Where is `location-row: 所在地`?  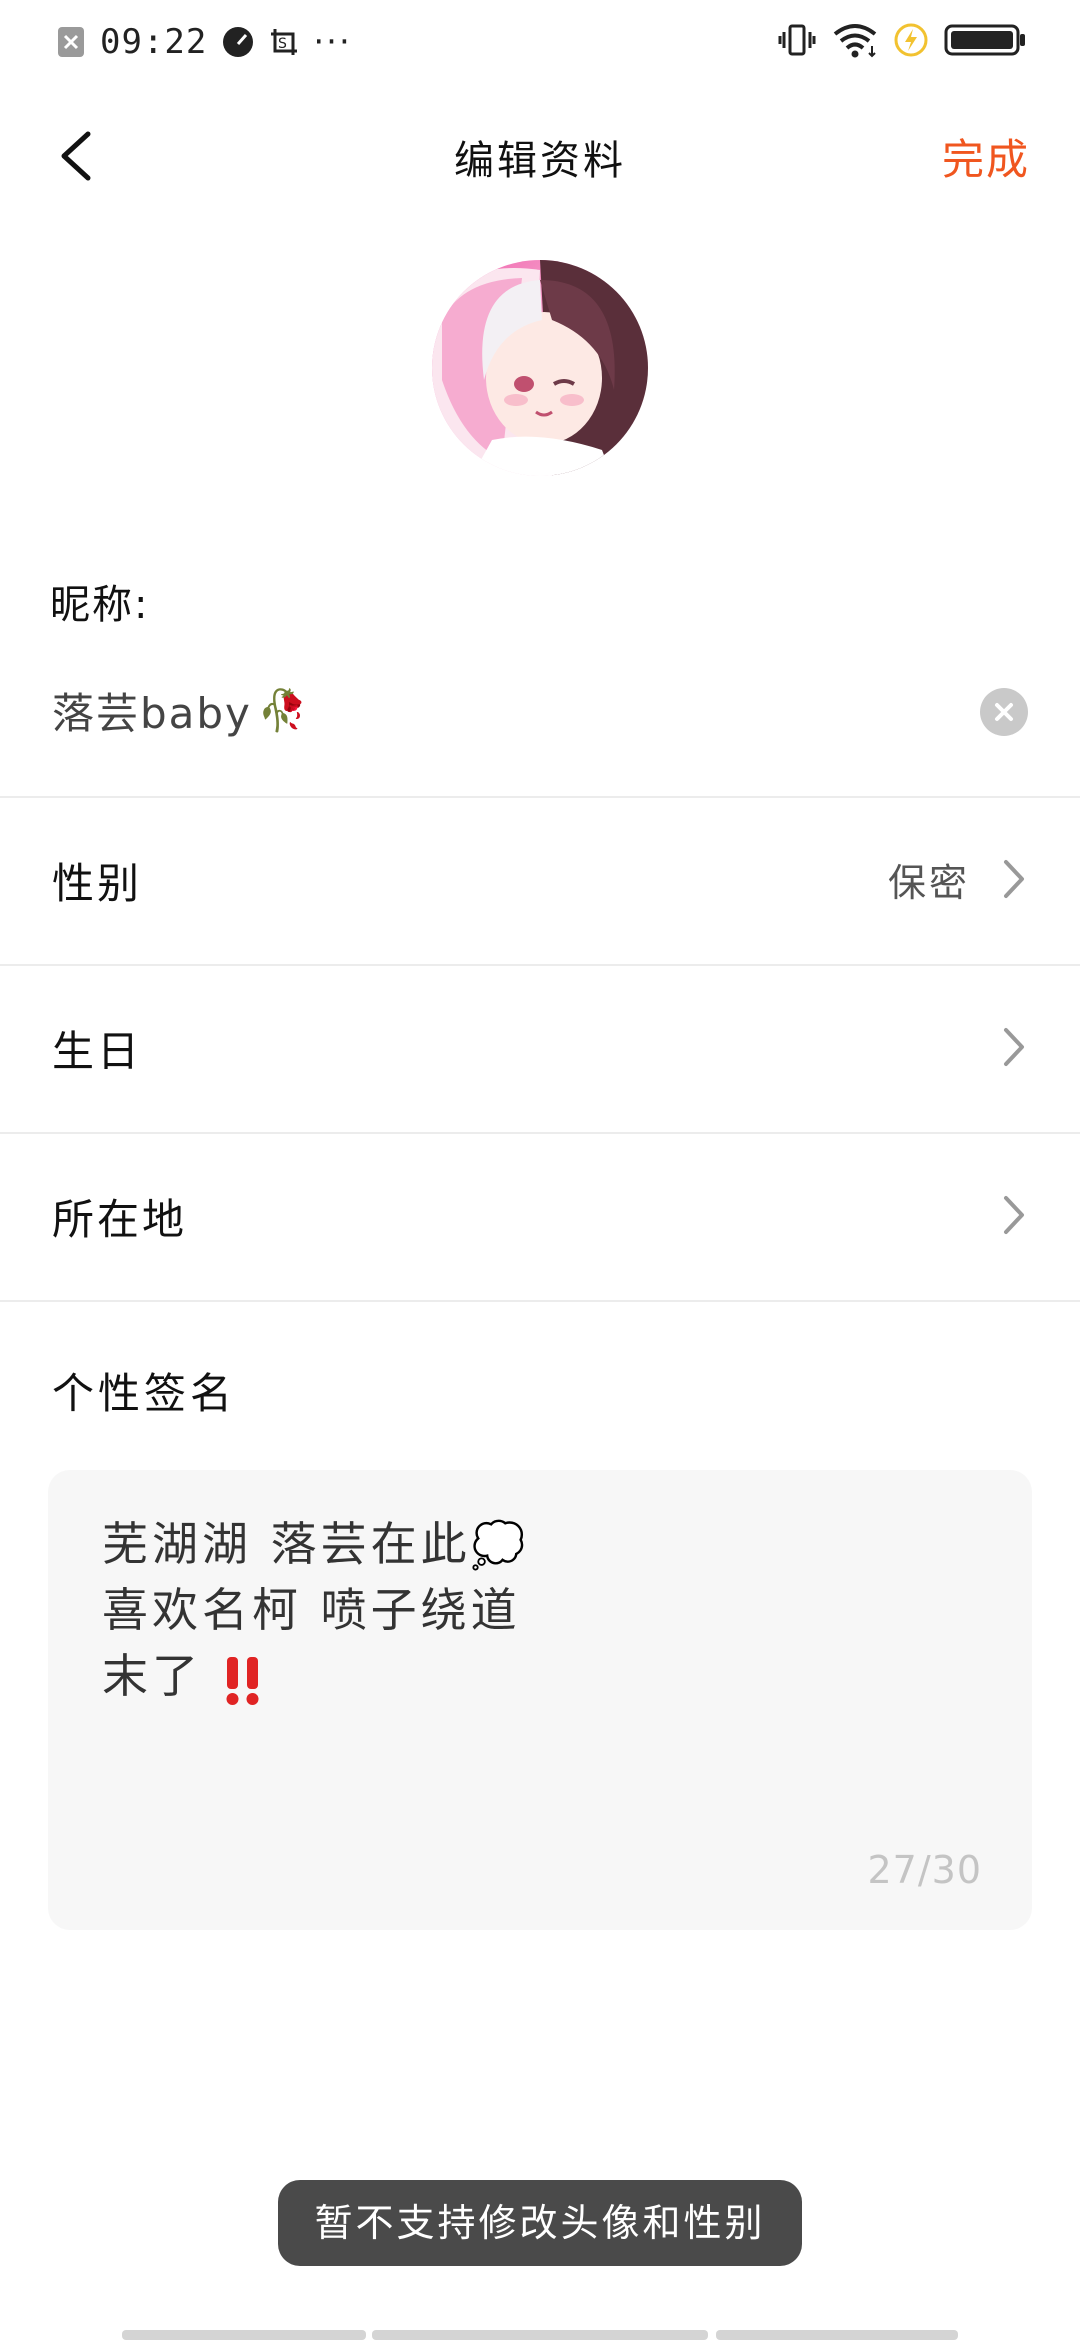
location-row: 所在地 is located at coordinates (540, 1217).